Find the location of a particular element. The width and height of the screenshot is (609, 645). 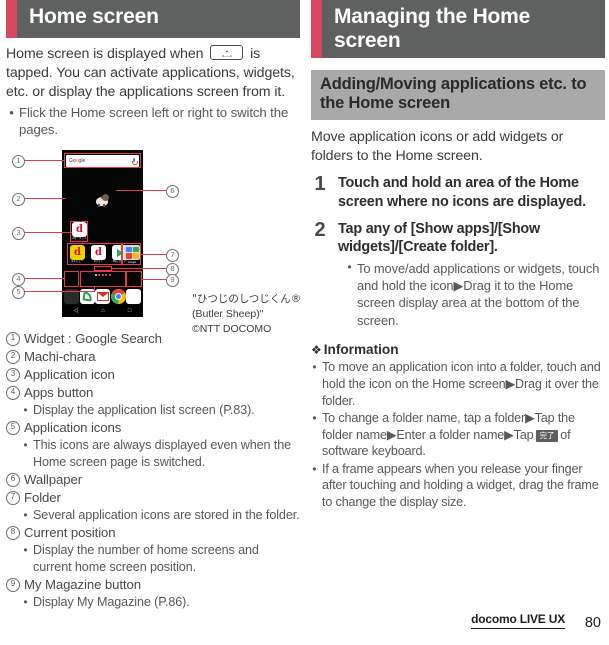

callout-box-folder is located at coordinates (131, 254).